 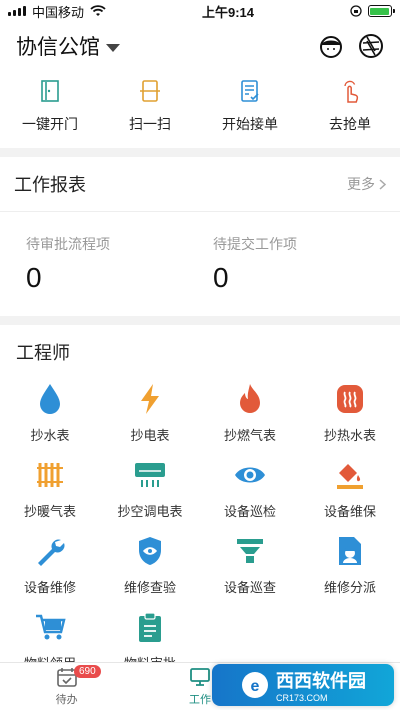 I want to click on worker-doc-icon, so click(x=350, y=551).